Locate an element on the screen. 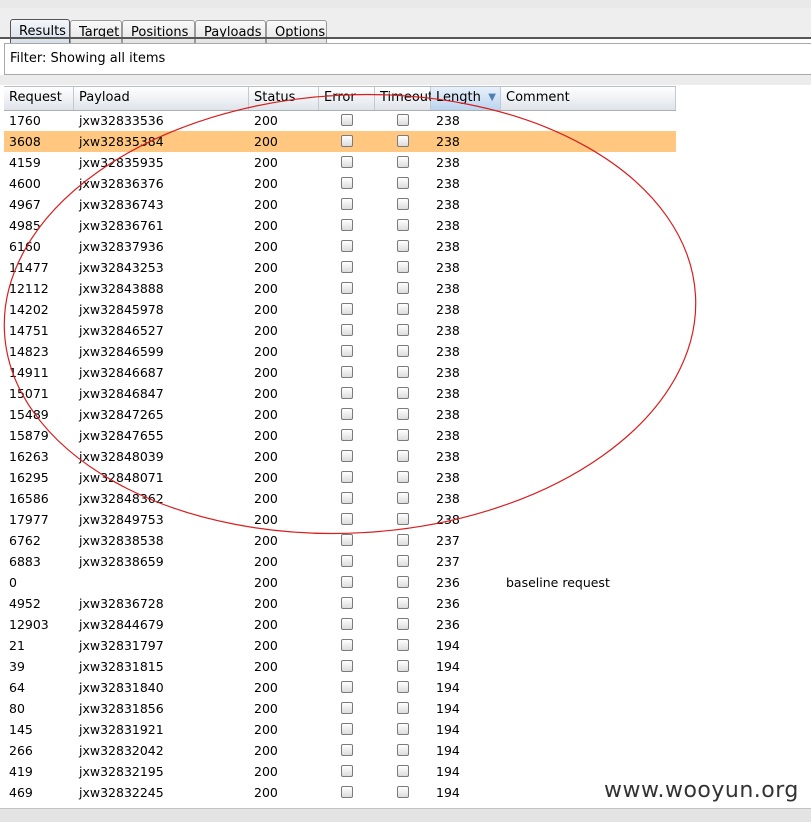 The image size is (811, 822). table-row: 15071 jxw32846847 200 238 is located at coordinates (340, 393).